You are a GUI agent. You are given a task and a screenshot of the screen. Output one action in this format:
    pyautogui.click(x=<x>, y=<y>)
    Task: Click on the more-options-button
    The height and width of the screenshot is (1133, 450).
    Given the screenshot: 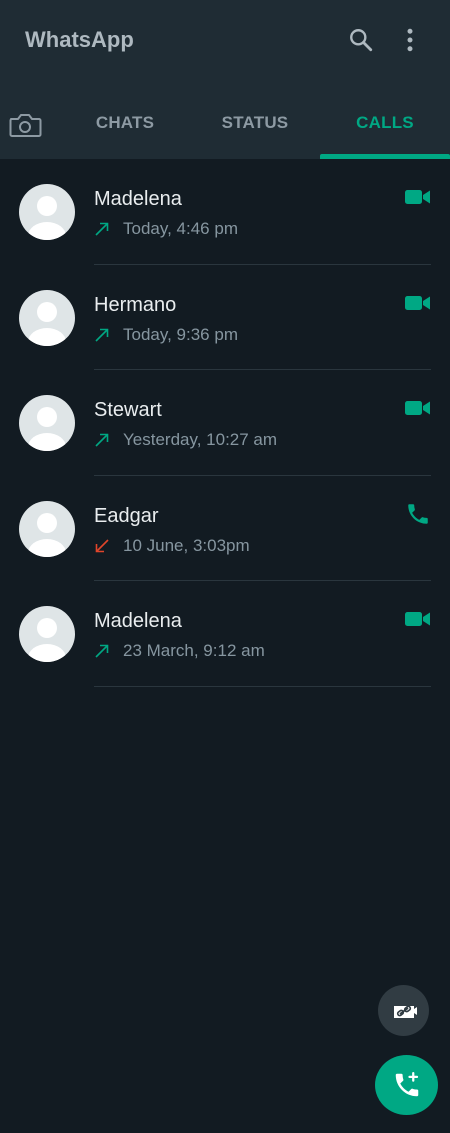 What is the action you would take?
    pyautogui.click(x=410, y=40)
    